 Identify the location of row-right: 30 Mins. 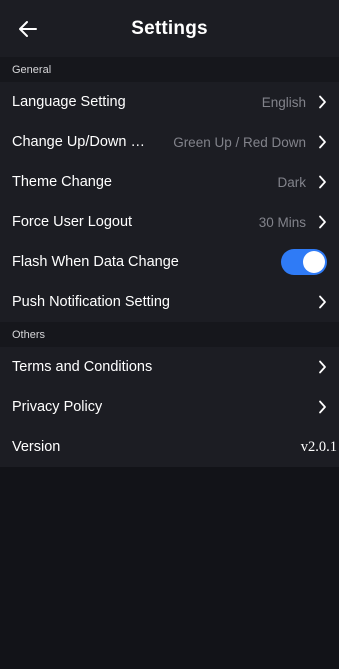
(293, 222).